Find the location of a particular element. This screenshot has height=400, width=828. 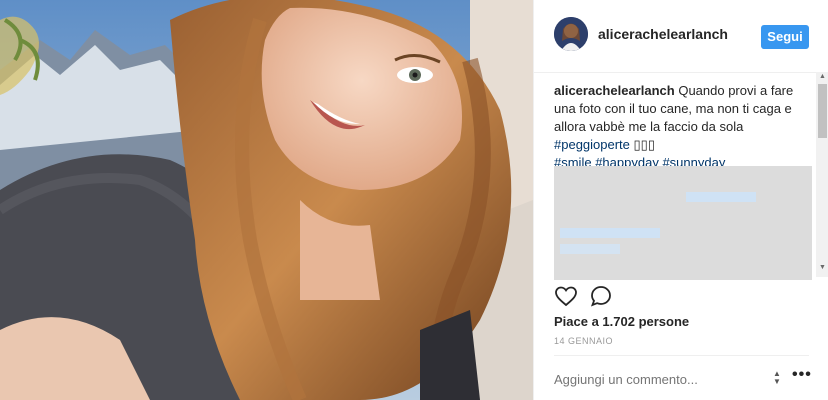

comment-input is located at coordinates (659, 379).